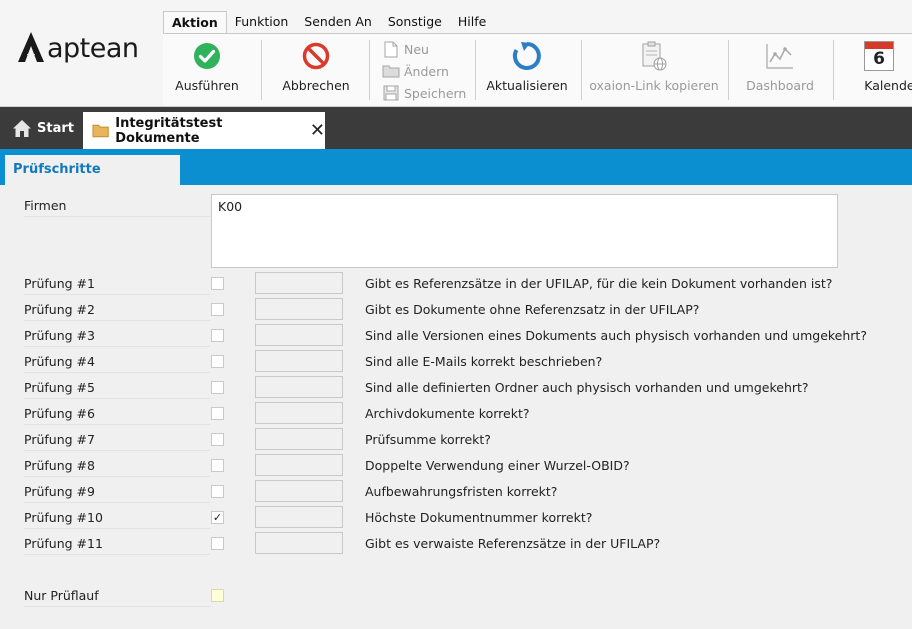  I want to click on check-question: Doppelte Verwendung einer Wurzel-OBID?, so click(497, 465).